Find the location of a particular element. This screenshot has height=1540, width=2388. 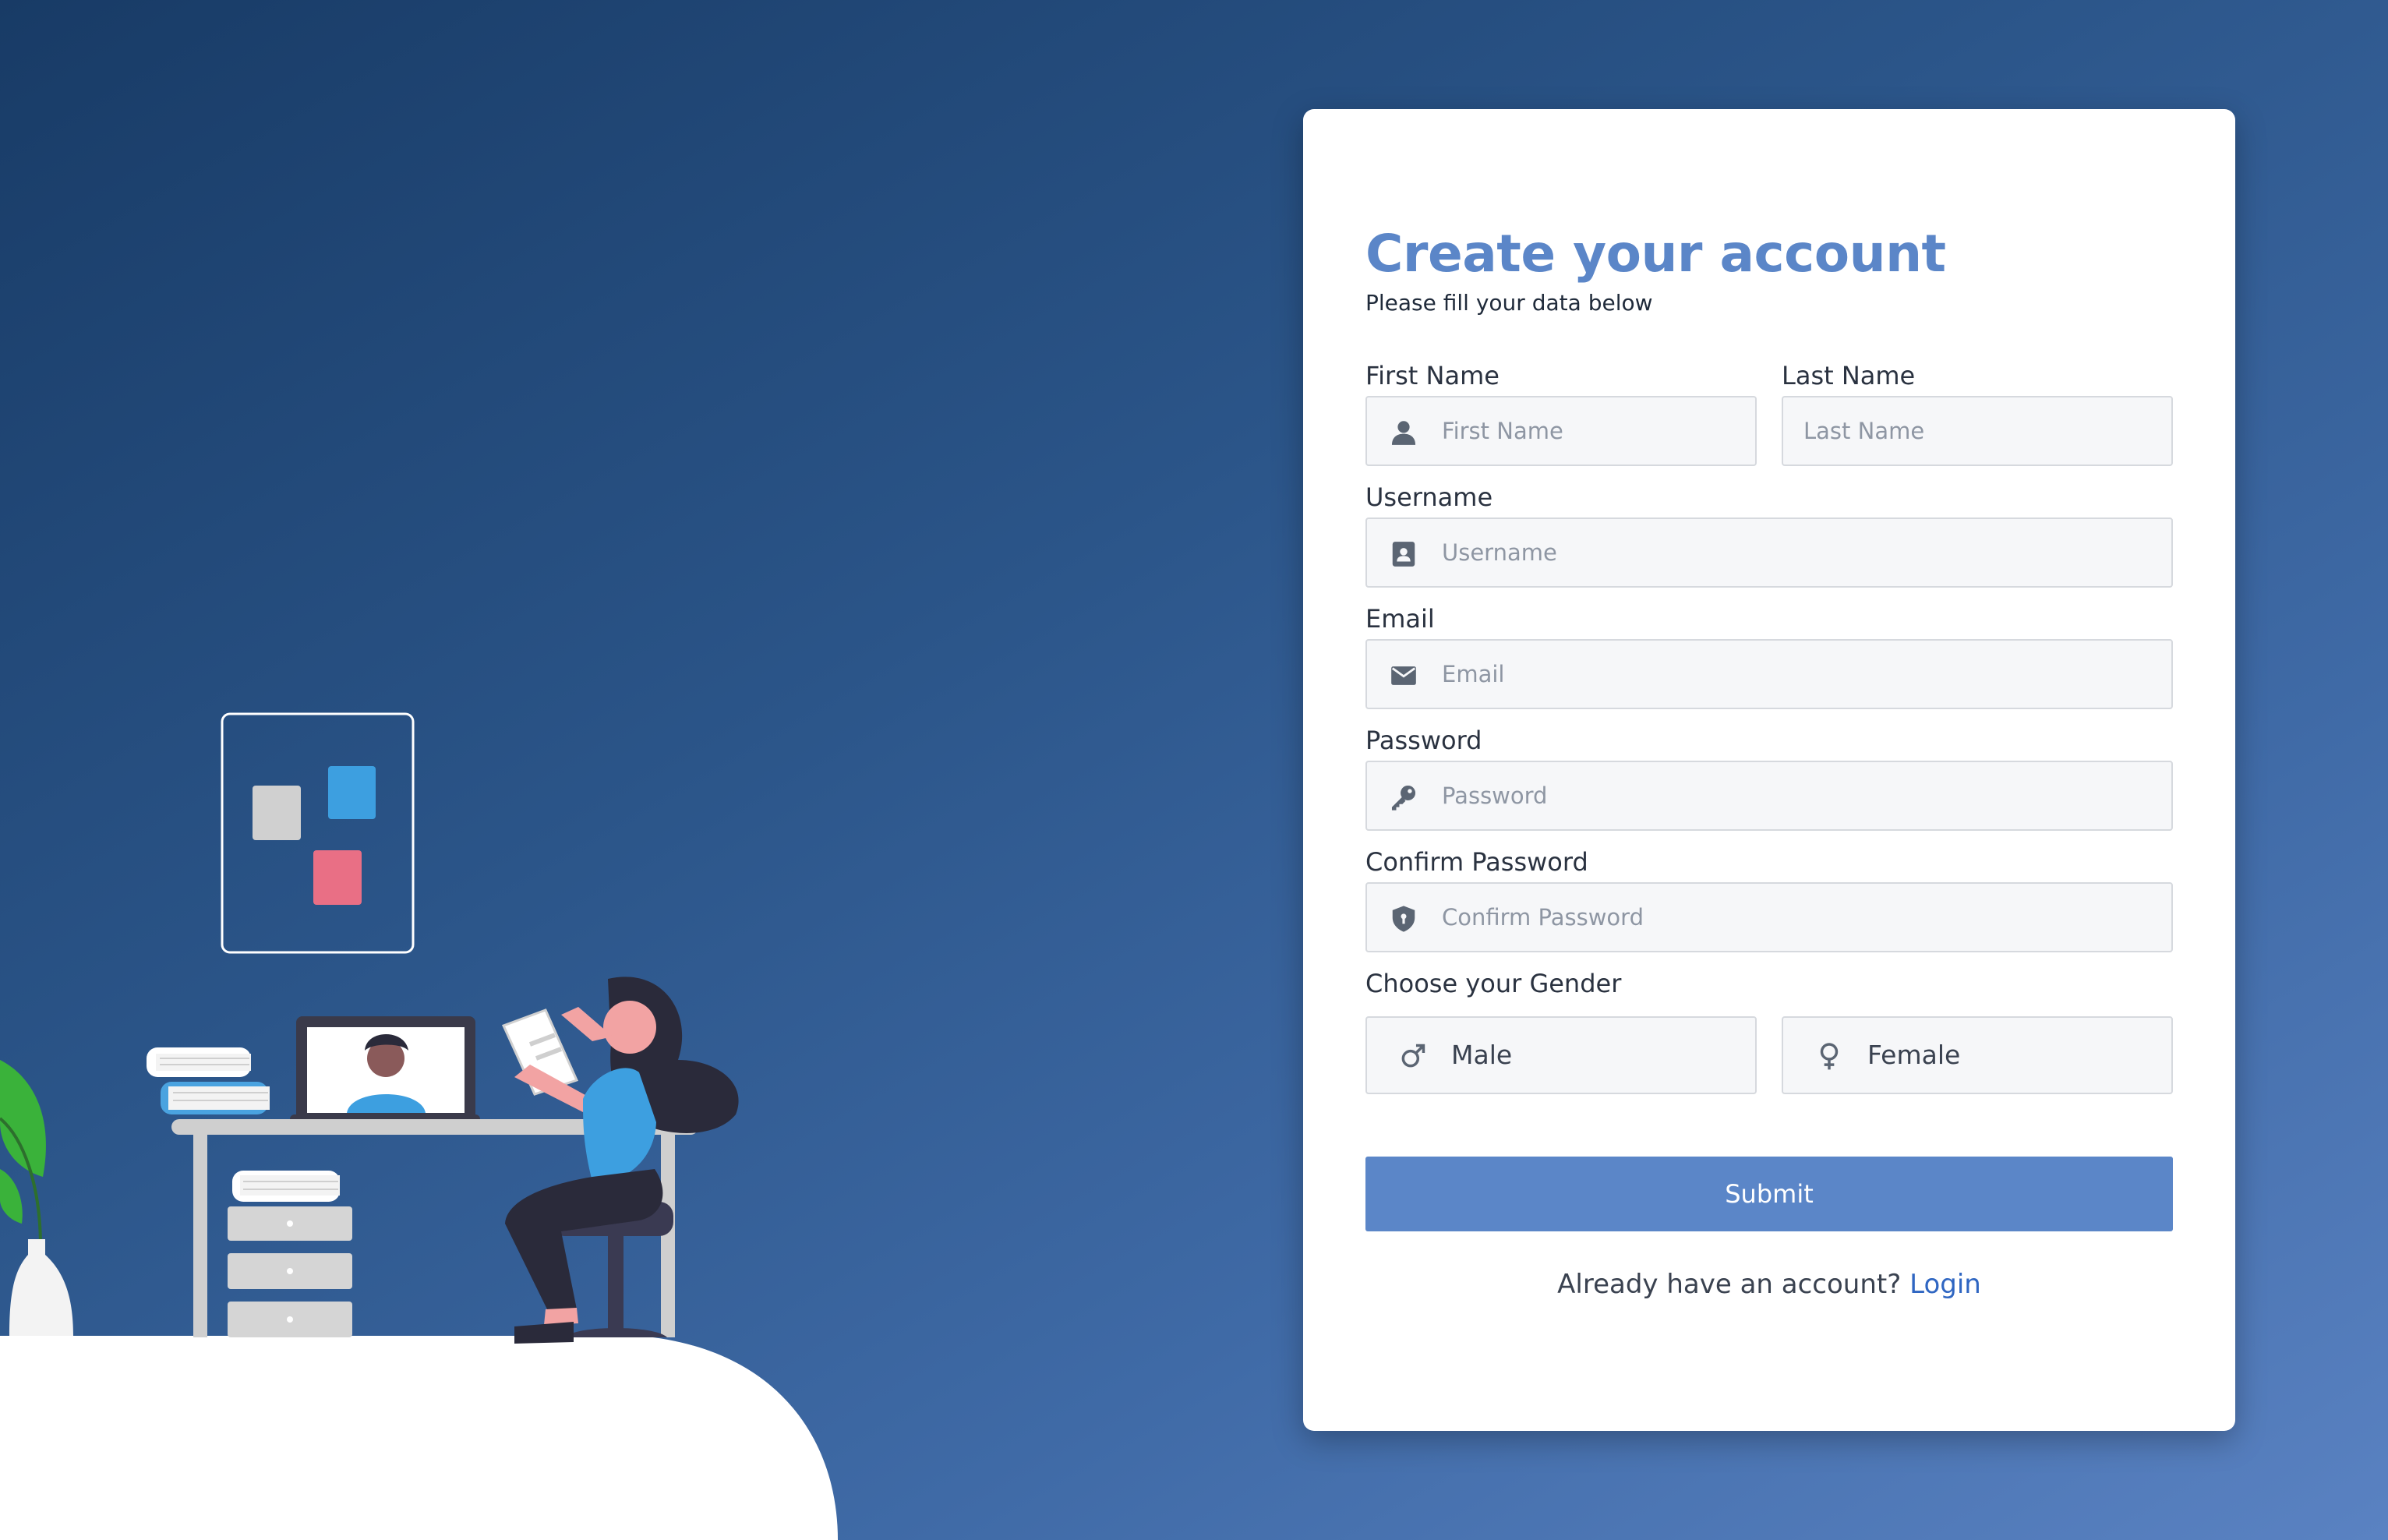

submit-button: Submit is located at coordinates (1769, 1194).